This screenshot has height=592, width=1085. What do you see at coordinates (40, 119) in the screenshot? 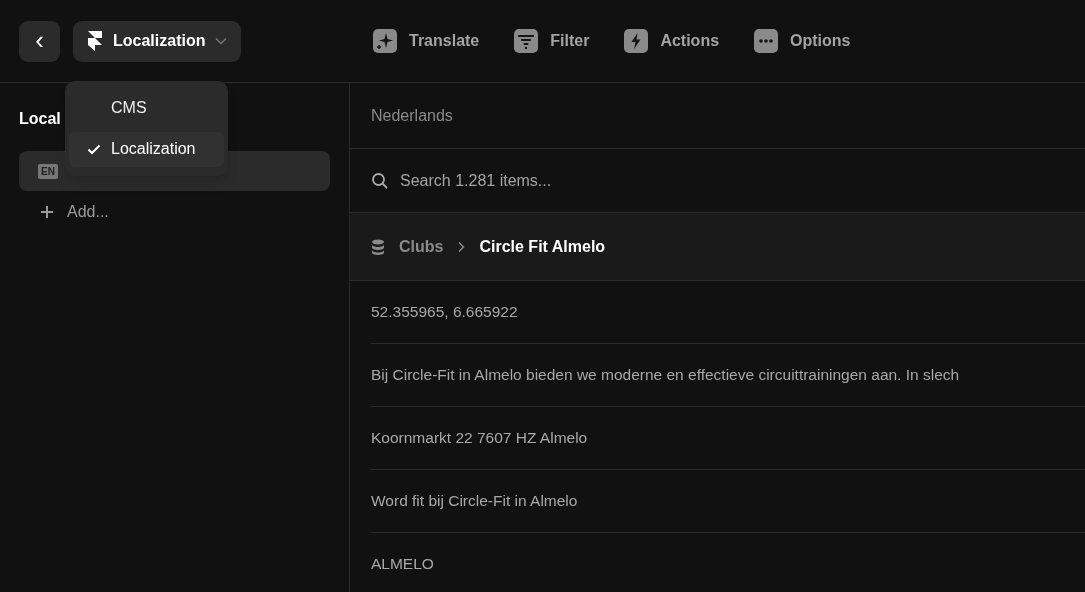
I see `sidebar-title: Local` at bounding box center [40, 119].